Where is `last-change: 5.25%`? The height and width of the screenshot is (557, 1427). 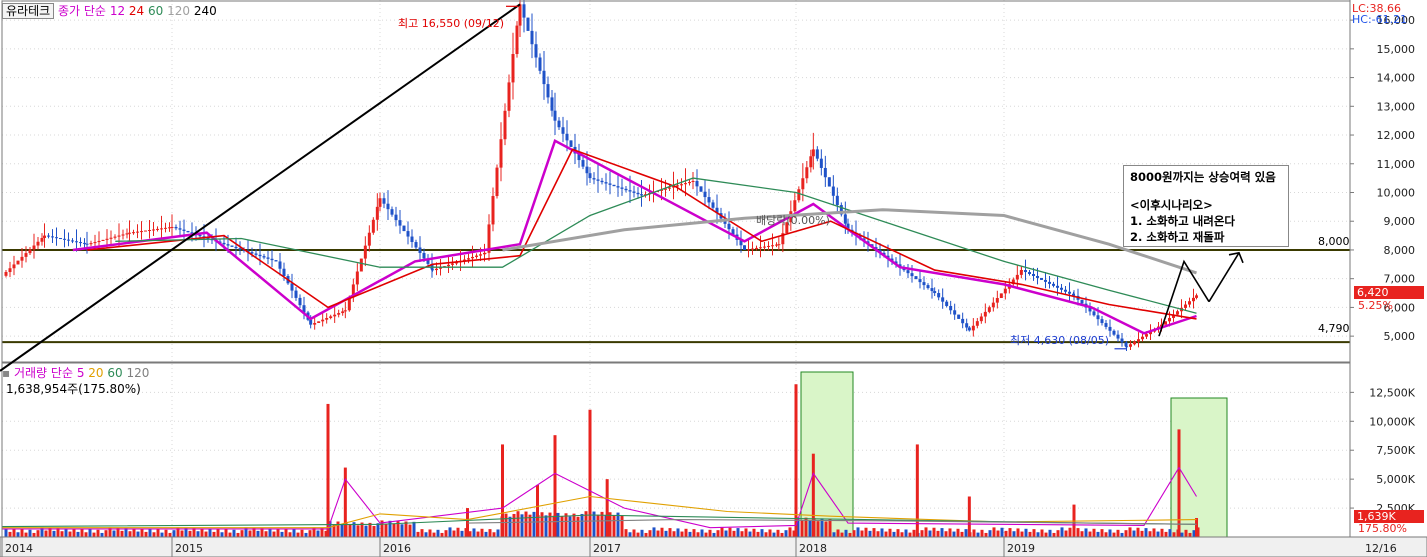
last-change: 5.25% is located at coordinates (1375, 305).